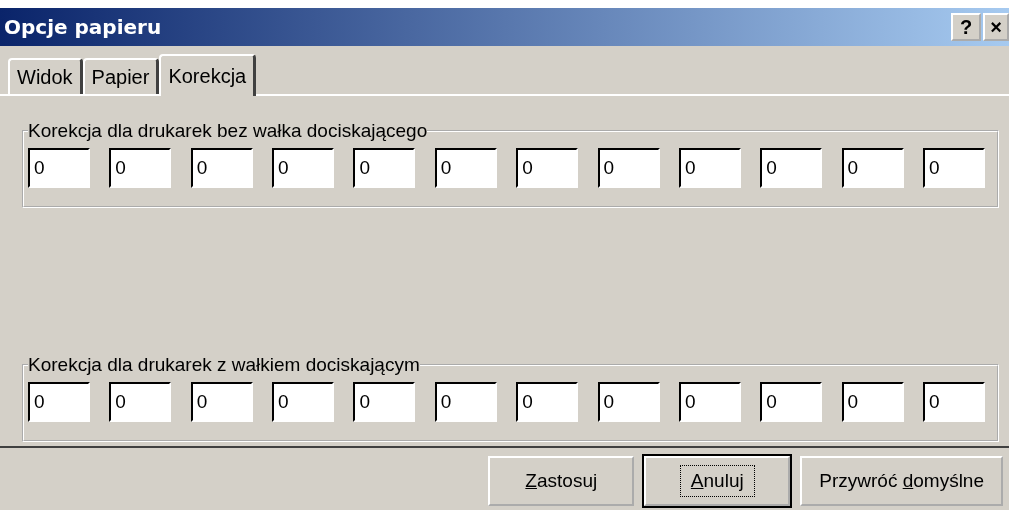  Describe the element at coordinates (208, 75) in the screenshot. I see `tab: Korekcja` at that location.